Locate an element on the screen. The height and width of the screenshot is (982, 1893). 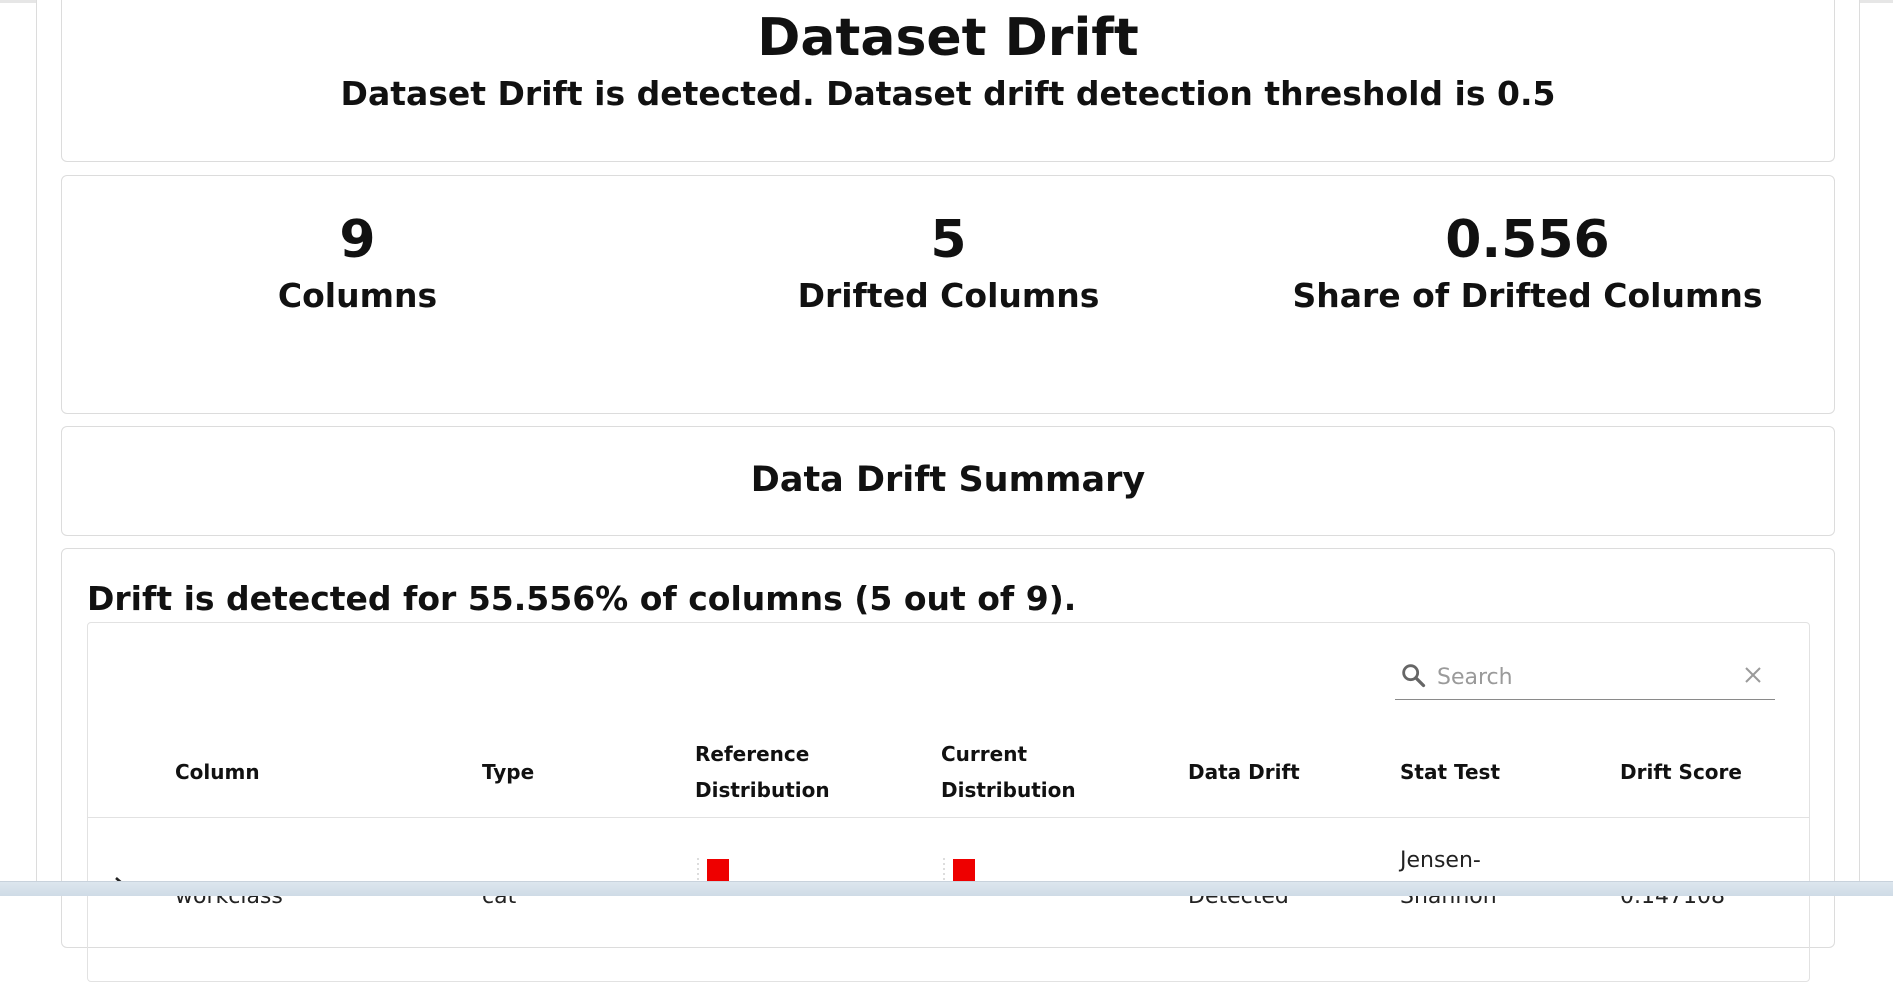
column-header-current-distribution: Current Distribution is located at coordinates (1008, 772).